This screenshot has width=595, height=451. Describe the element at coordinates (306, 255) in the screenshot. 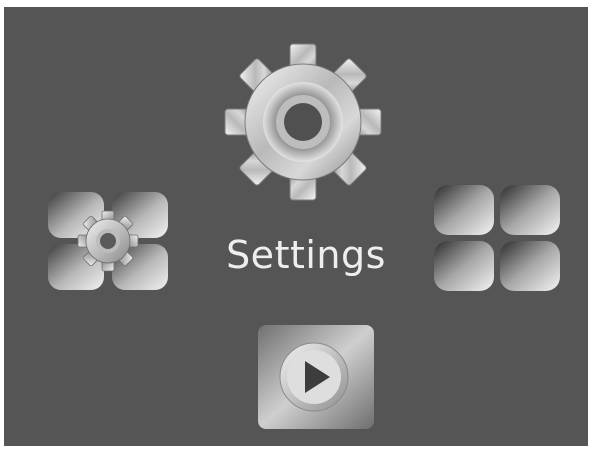

I see `settings-title: Settings` at that location.